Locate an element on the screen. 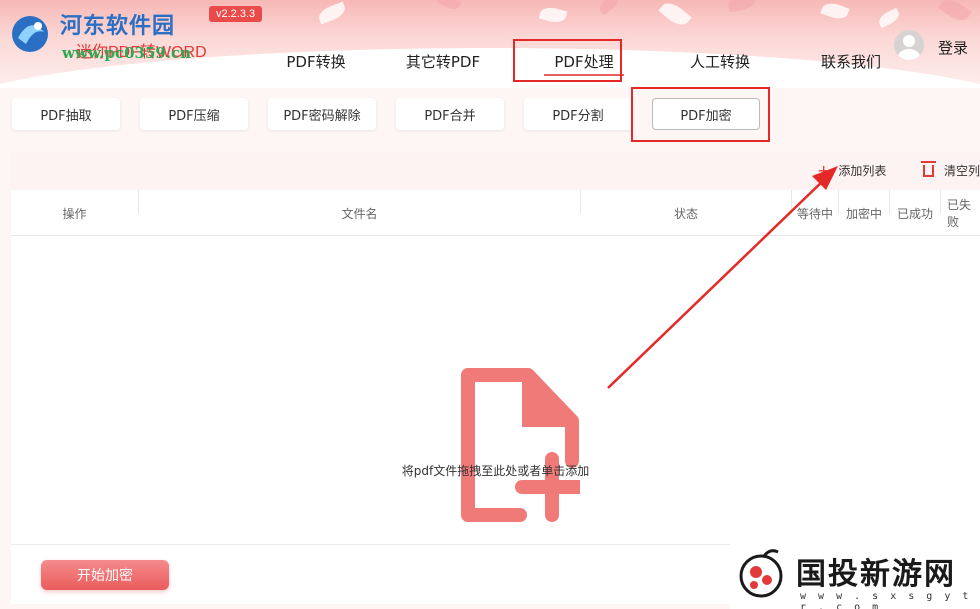 This screenshot has height=609, width=980. column-header-action: 操作 is located at coordinates (74, 213).